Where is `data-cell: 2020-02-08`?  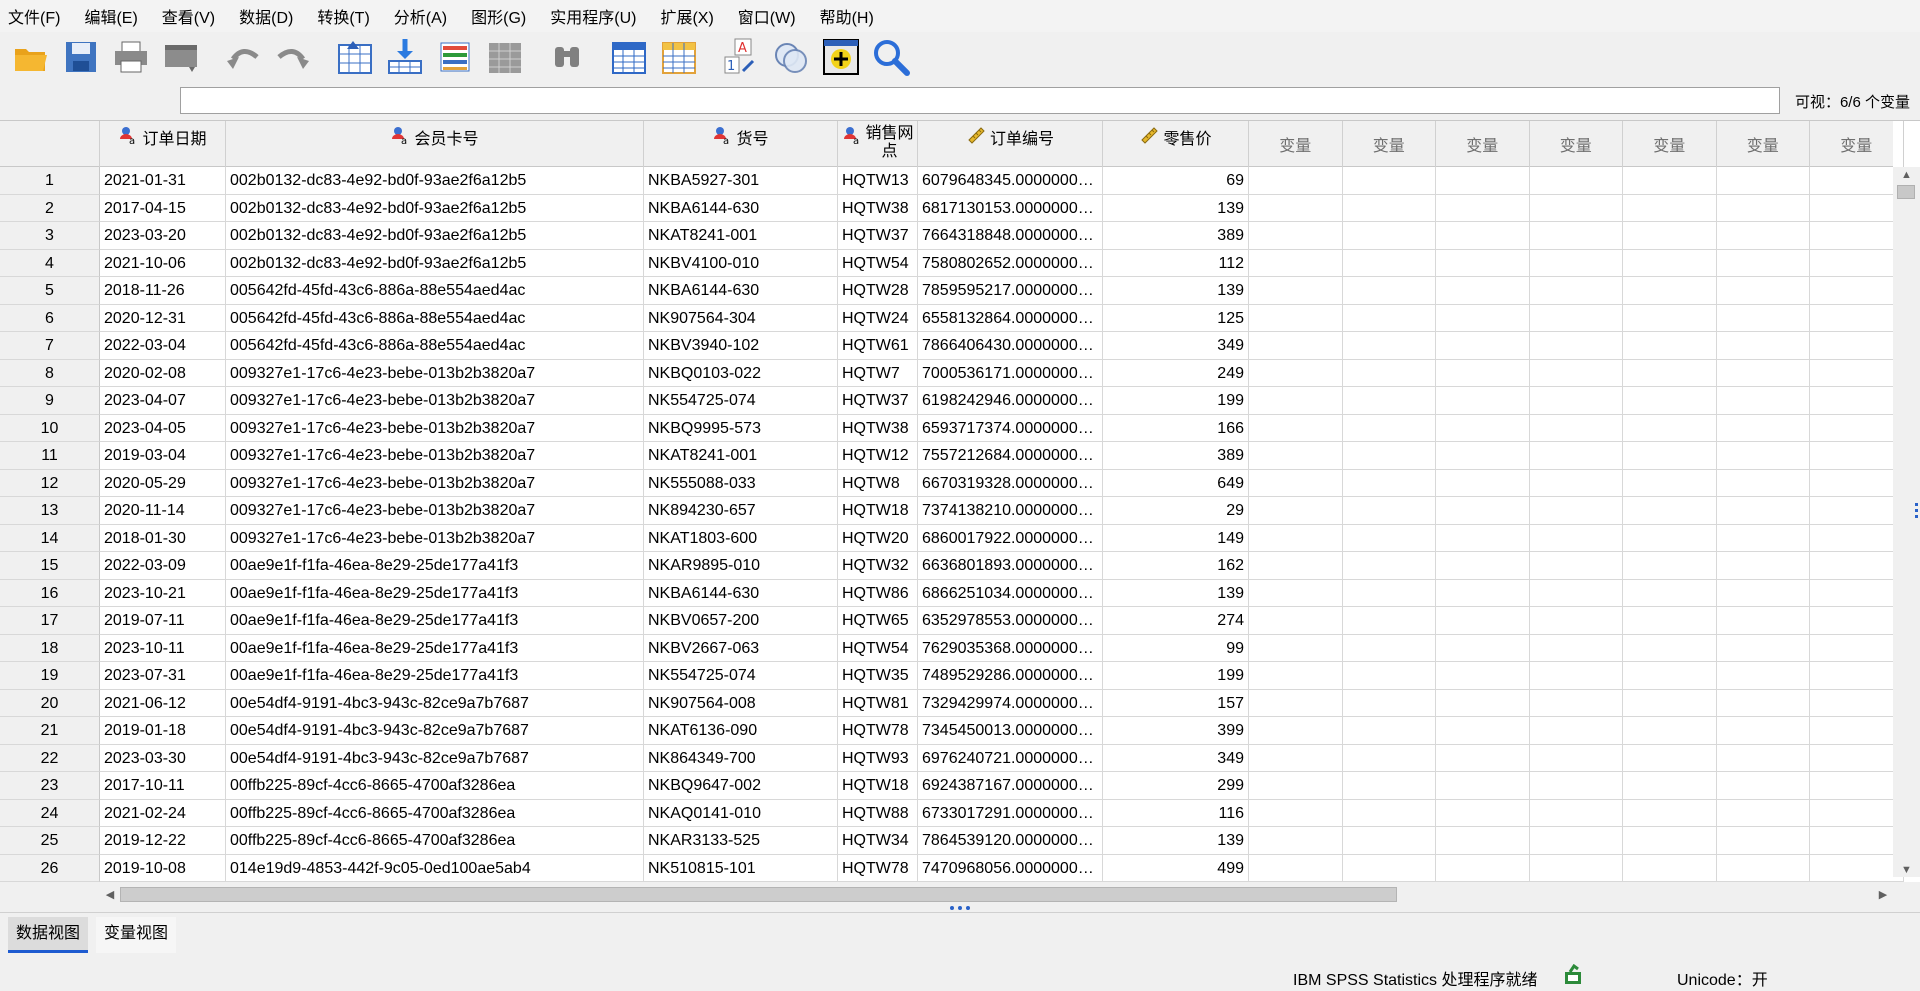
data-cell: 2020-02-08 is located at coordinates (163, 373).